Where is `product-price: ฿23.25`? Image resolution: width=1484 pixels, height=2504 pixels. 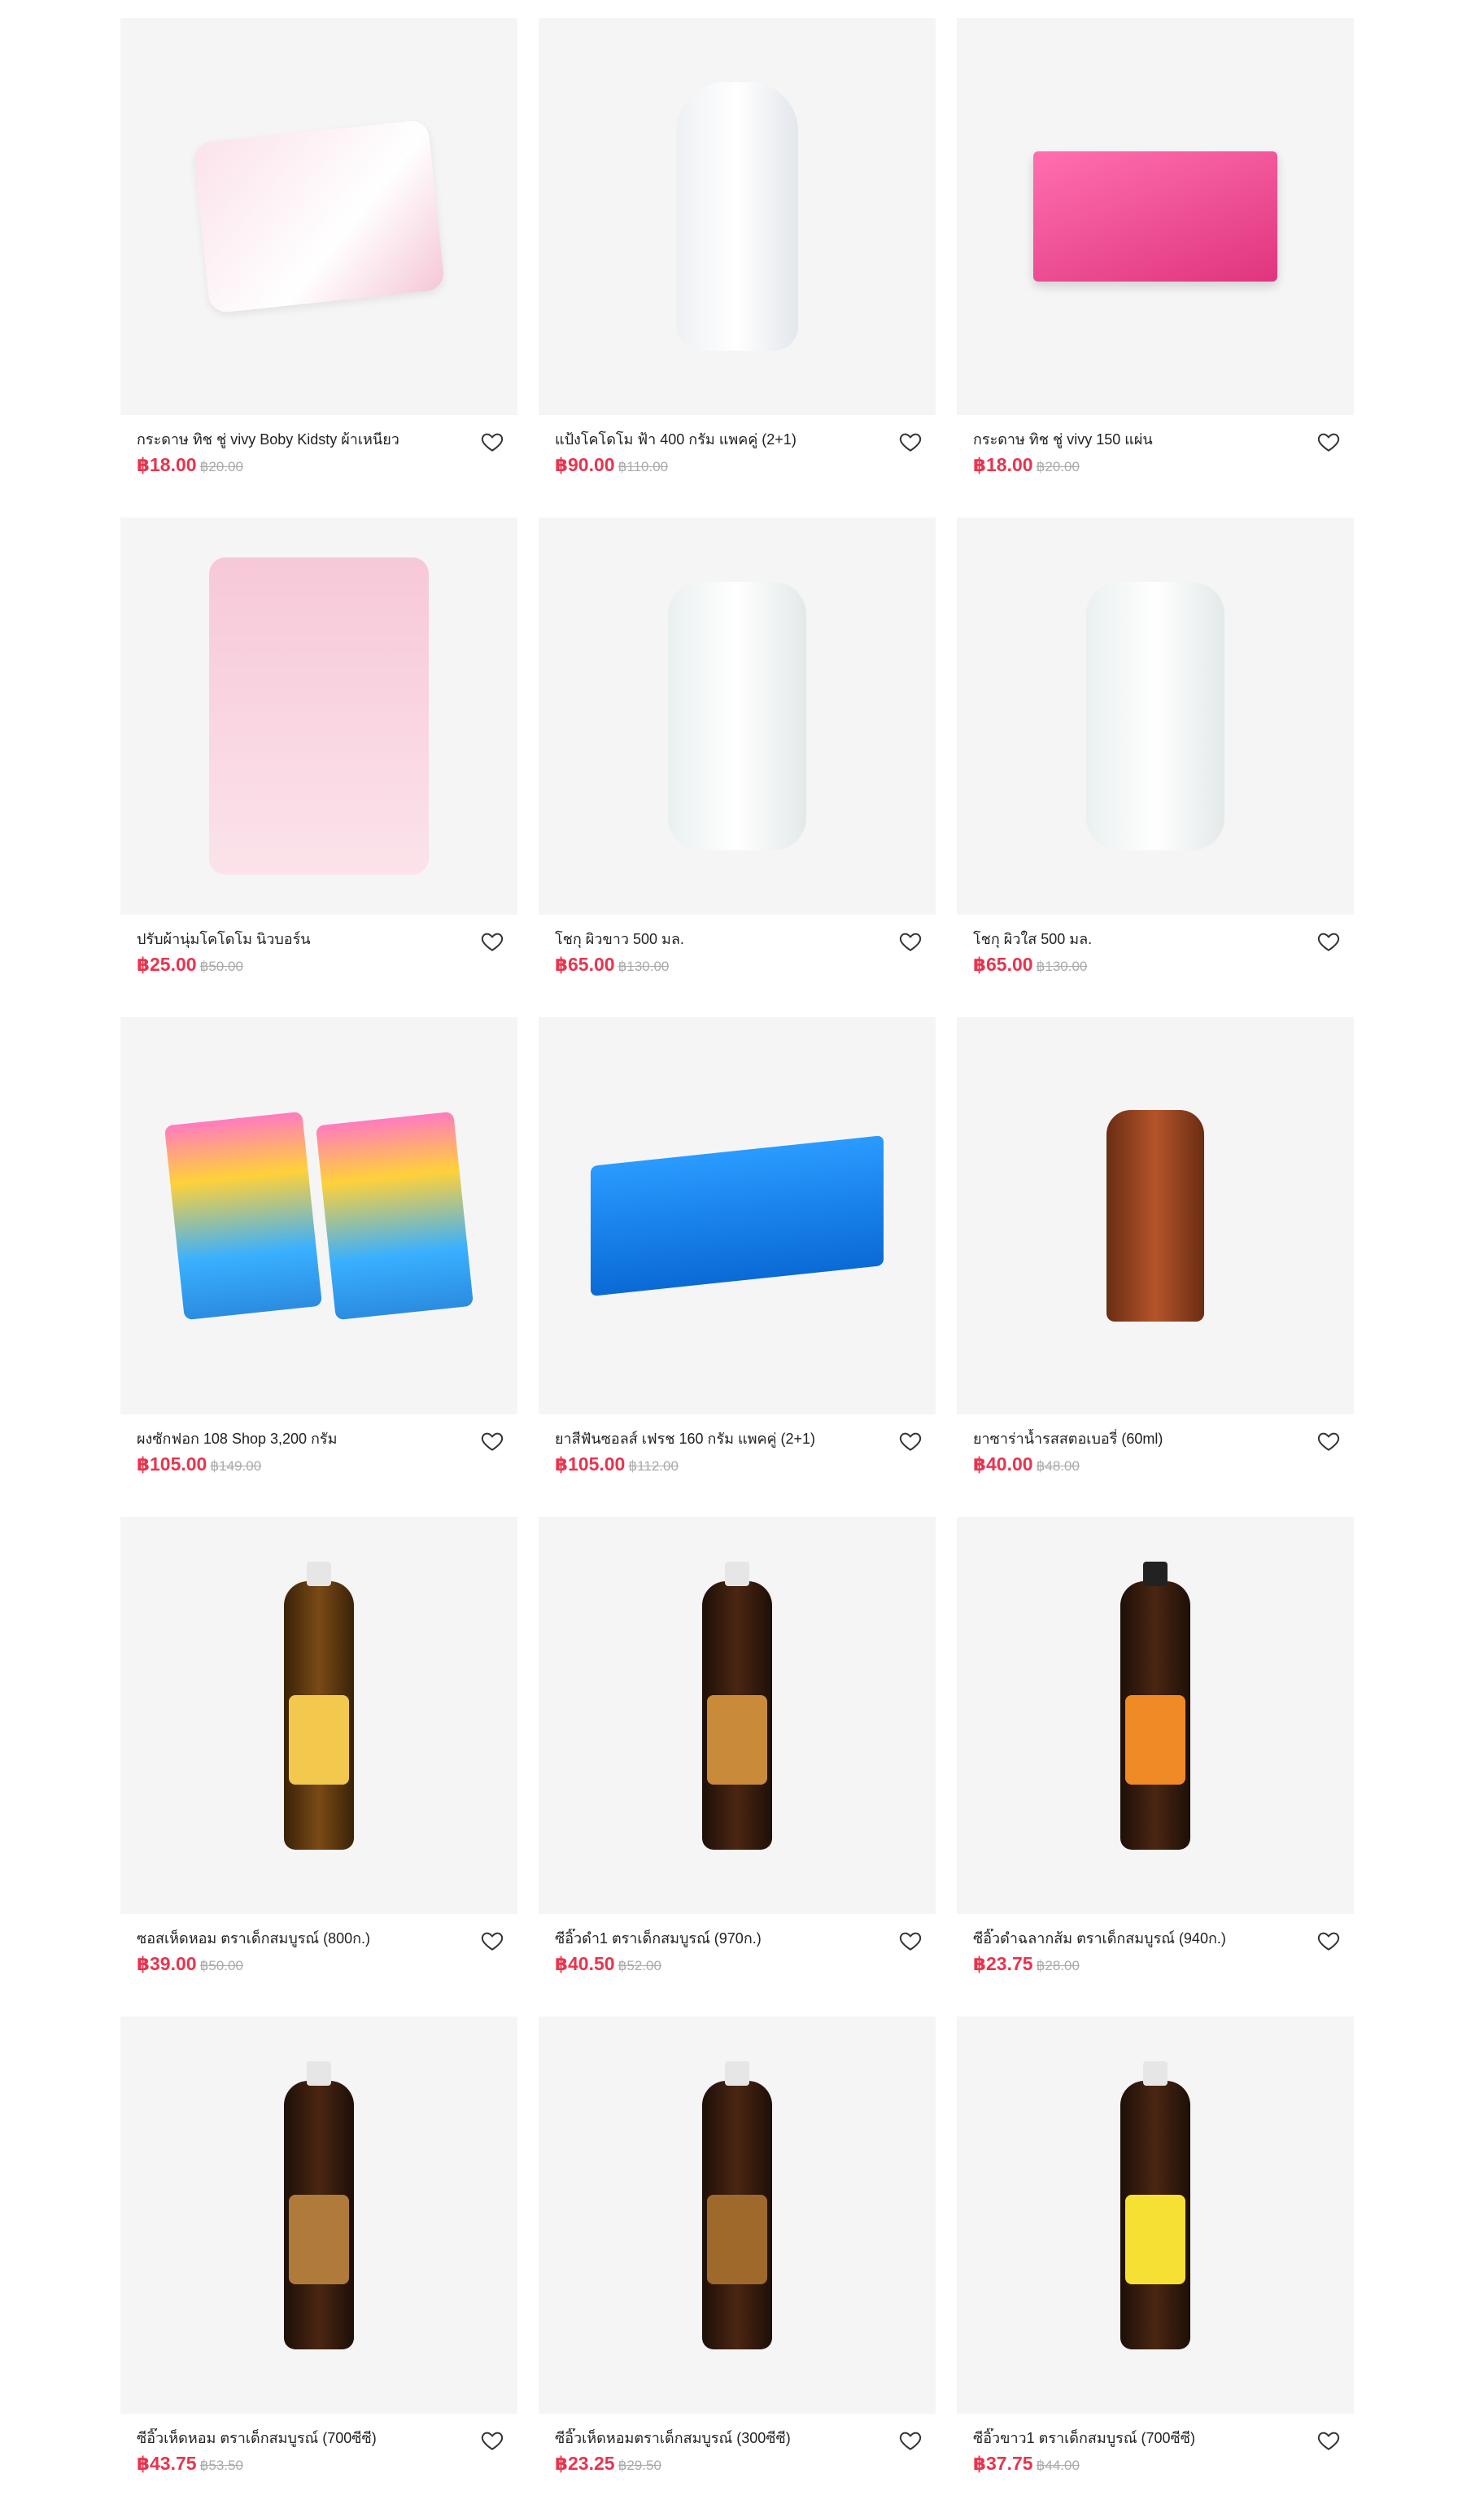 product-price: ฿23.25 is located at coordinates (585, 2463).